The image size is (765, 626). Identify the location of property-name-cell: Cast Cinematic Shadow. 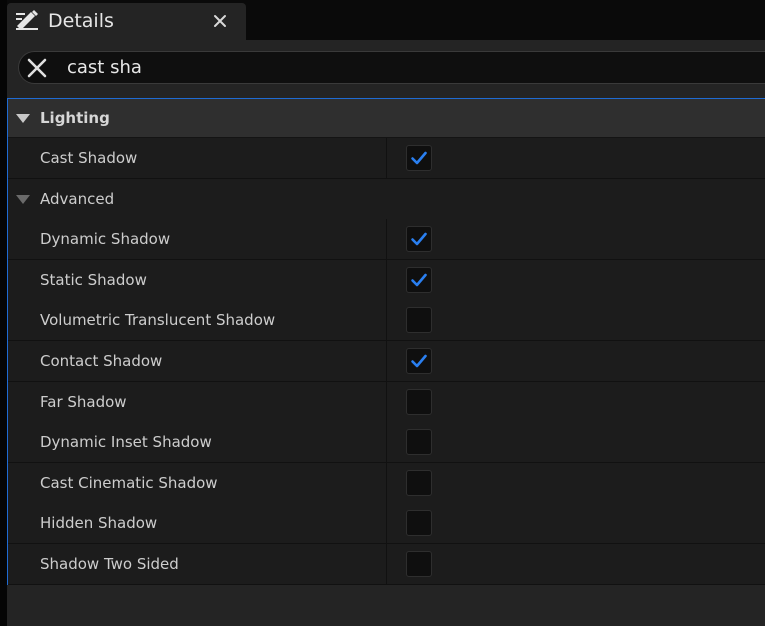
(197, 483).